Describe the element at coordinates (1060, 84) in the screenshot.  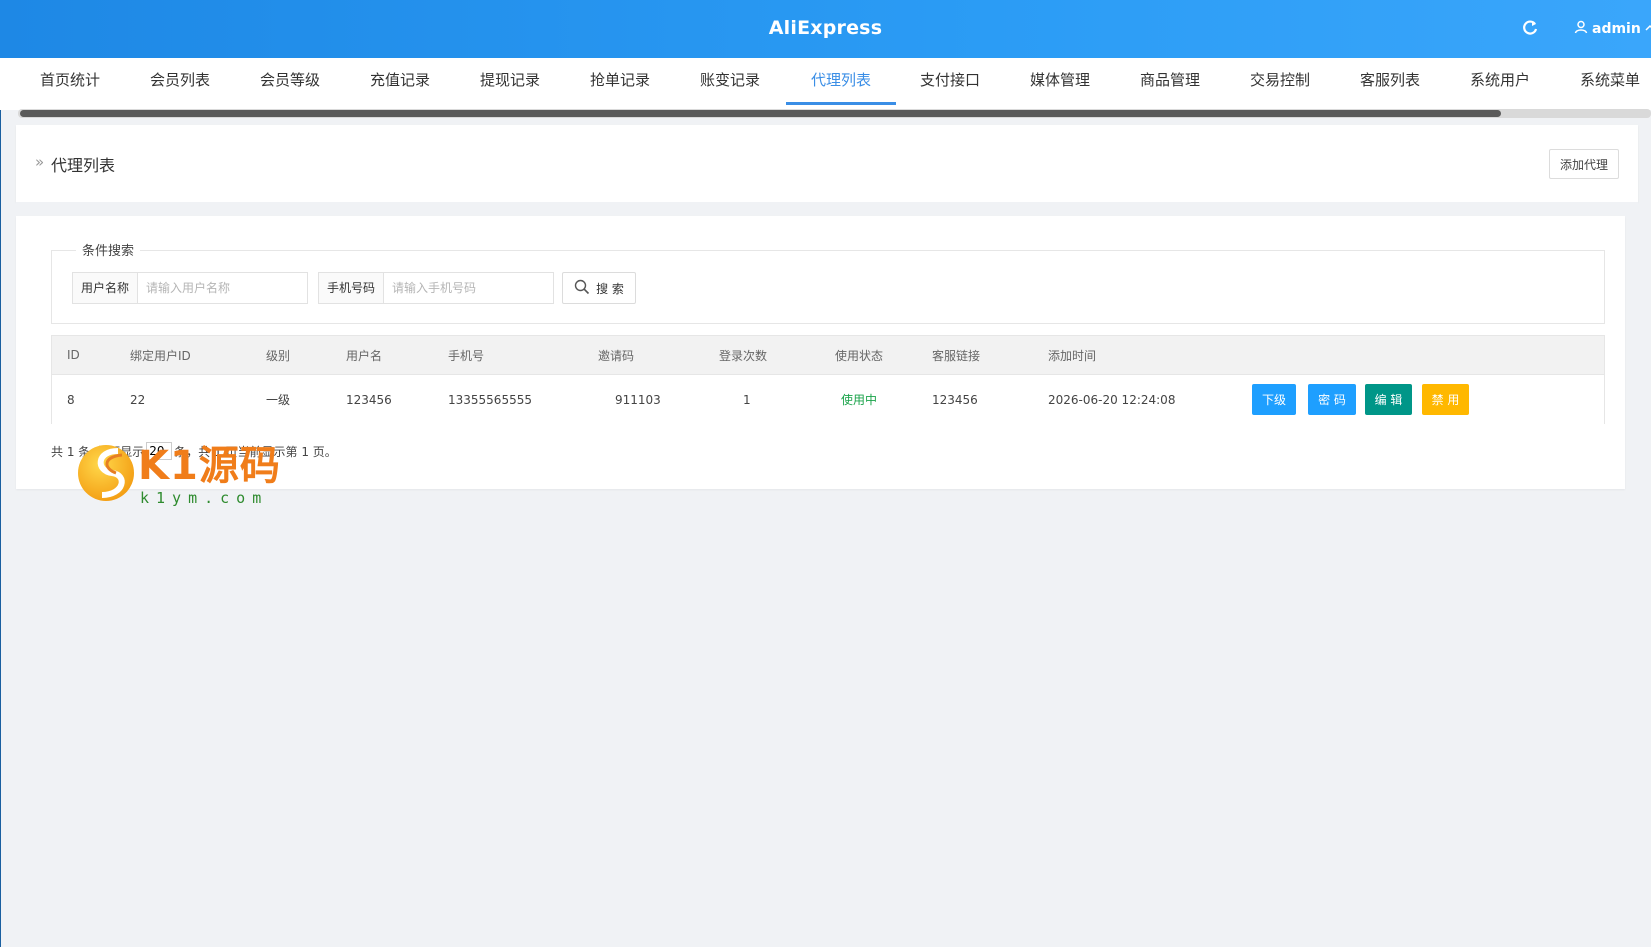
I see `tab-media-management: 媒体管理` at that location.